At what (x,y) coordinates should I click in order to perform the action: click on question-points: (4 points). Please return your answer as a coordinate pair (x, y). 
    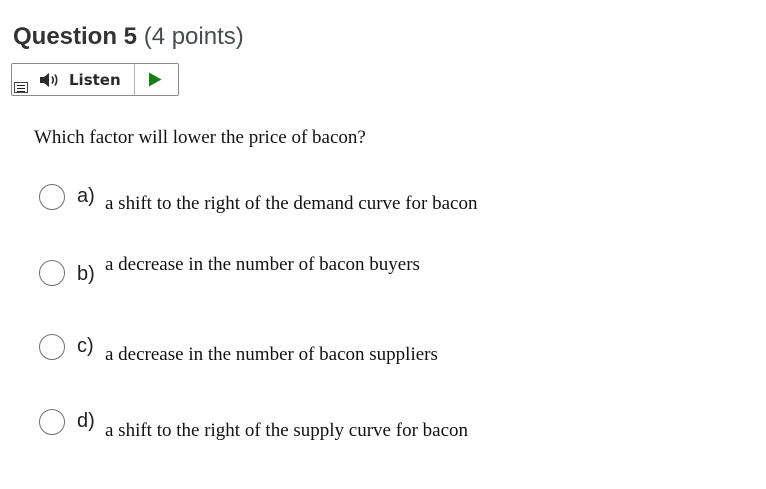
    Looking at the image, I should click on (190, 36).